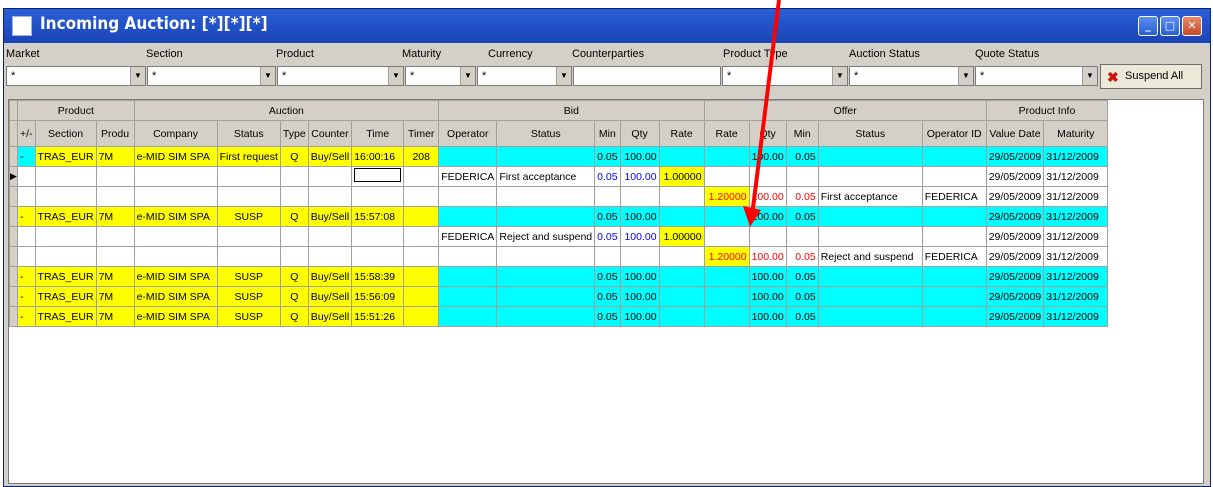 This screenshot has width=1213, height=487. I want to click on maximize-button: □, so click(1170, 26).